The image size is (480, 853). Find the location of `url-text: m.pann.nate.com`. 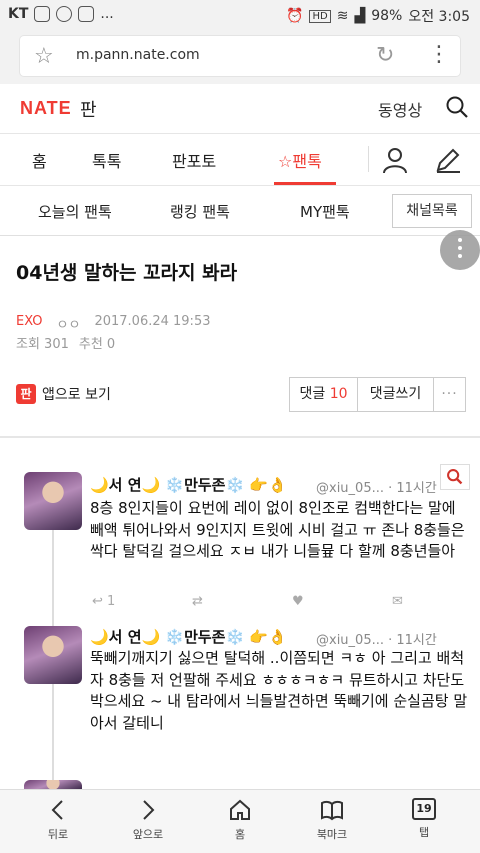

url-text: m.pann.nate.com is located at coordinates (138, 55).